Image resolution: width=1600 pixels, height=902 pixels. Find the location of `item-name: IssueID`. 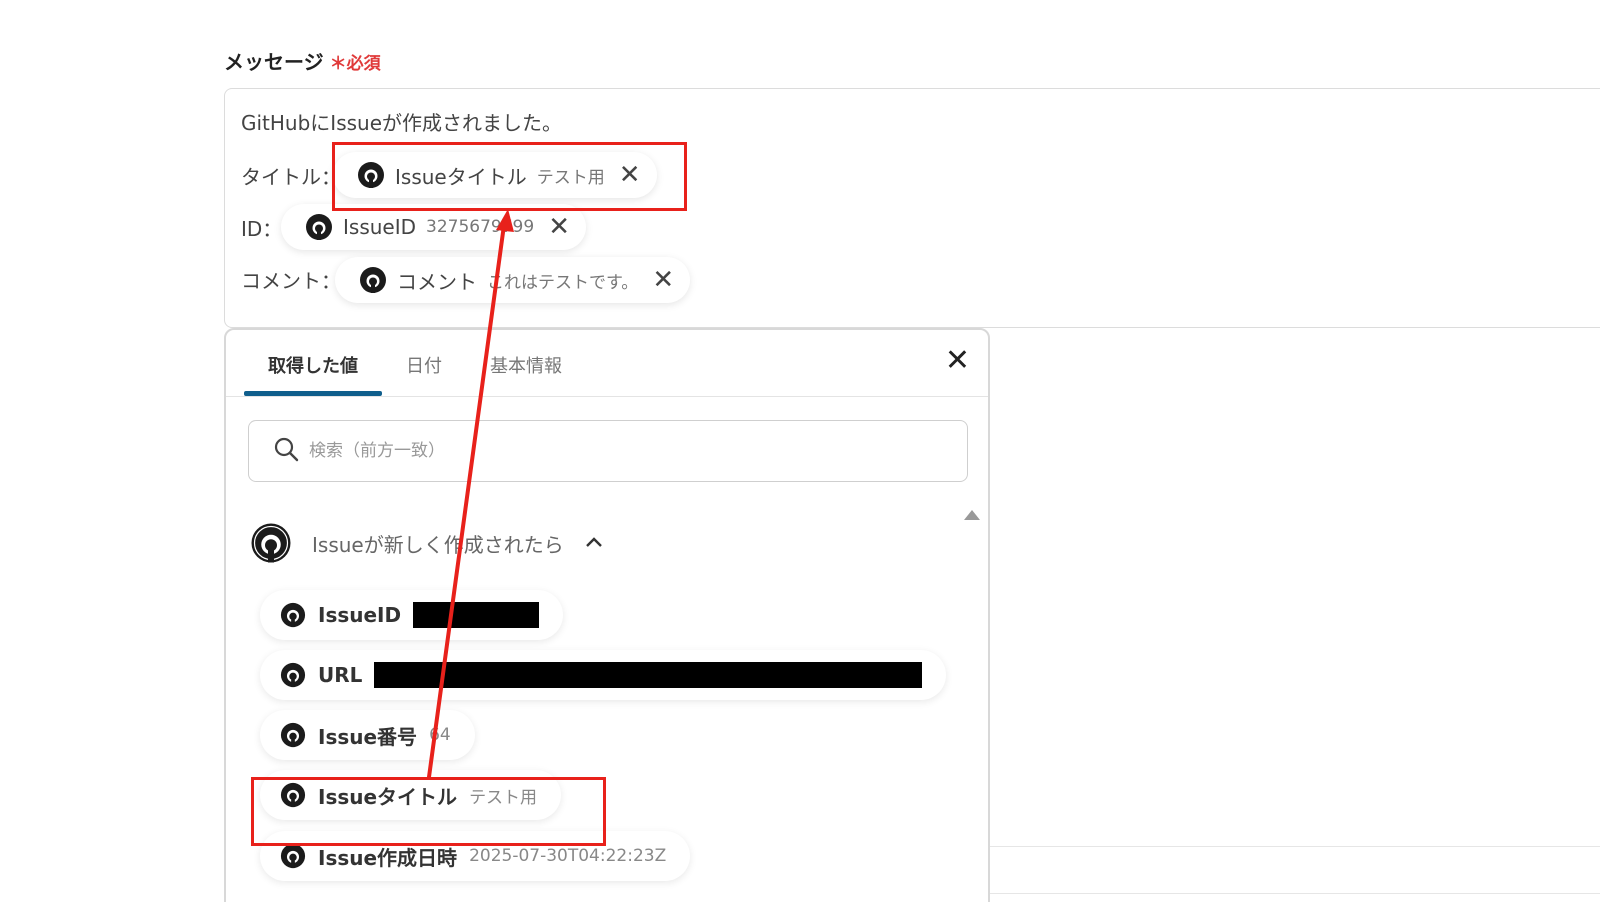

item-name: IssueID is located at coordinates (360, 615).